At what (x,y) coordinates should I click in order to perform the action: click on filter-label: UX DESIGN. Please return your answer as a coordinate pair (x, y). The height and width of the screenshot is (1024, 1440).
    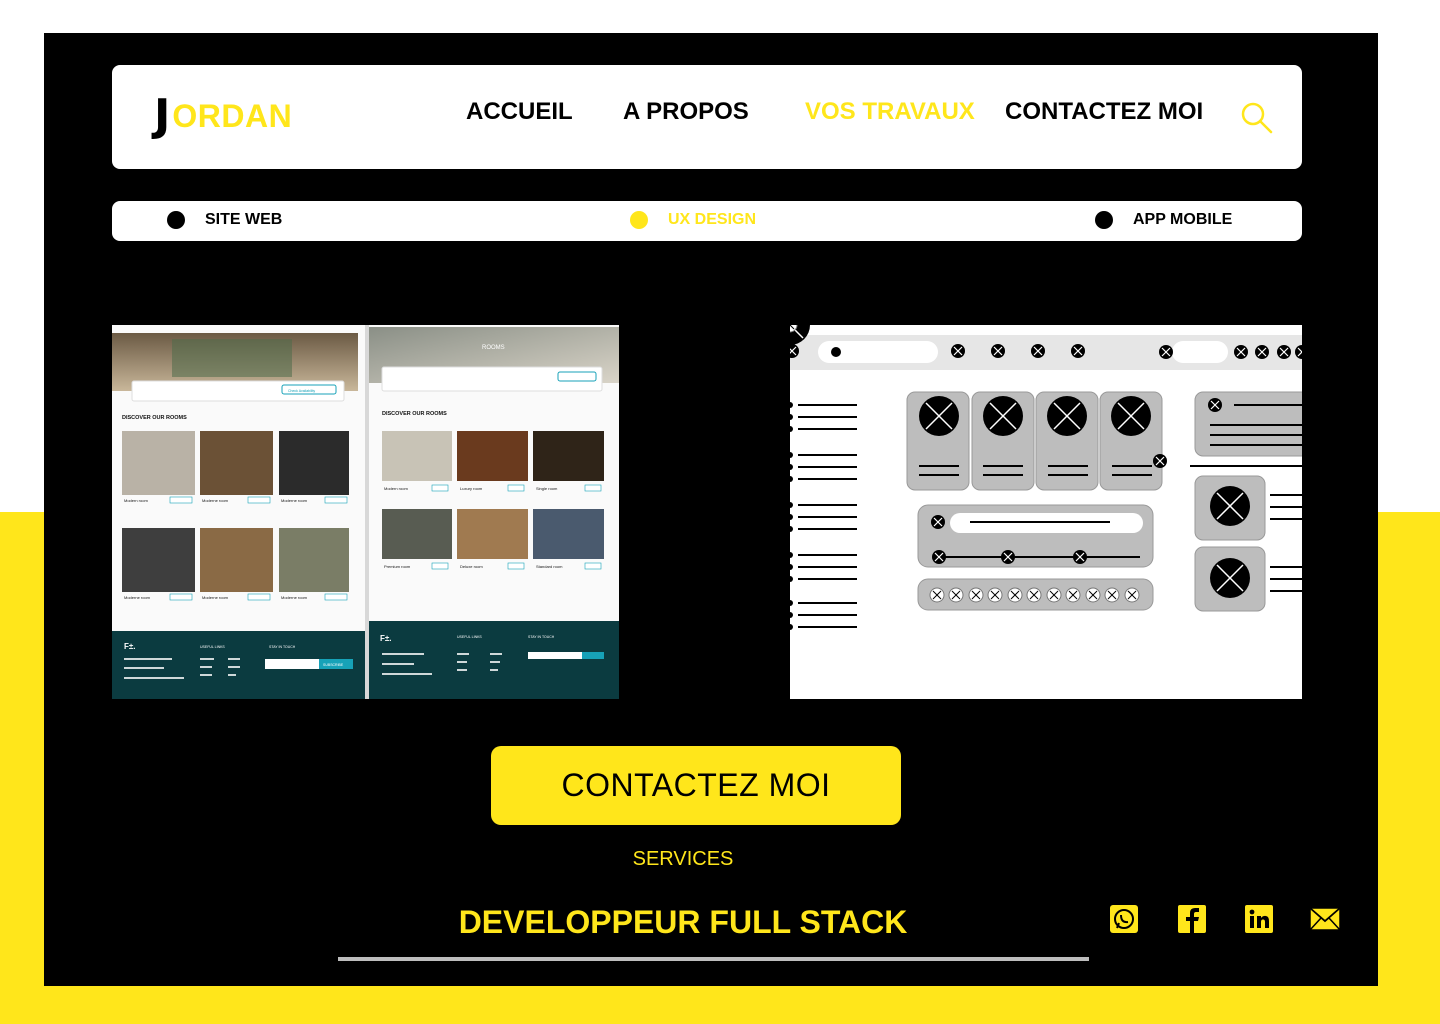
    Looking at the image, I should click on (712, 219).